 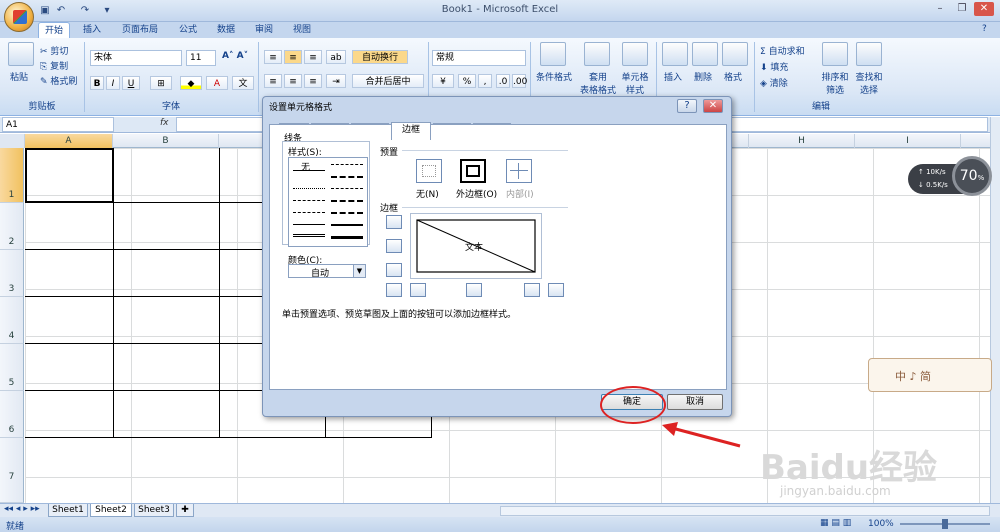 I want to click on copy-button: ⎘ 复制, so click(x=54, y=65).